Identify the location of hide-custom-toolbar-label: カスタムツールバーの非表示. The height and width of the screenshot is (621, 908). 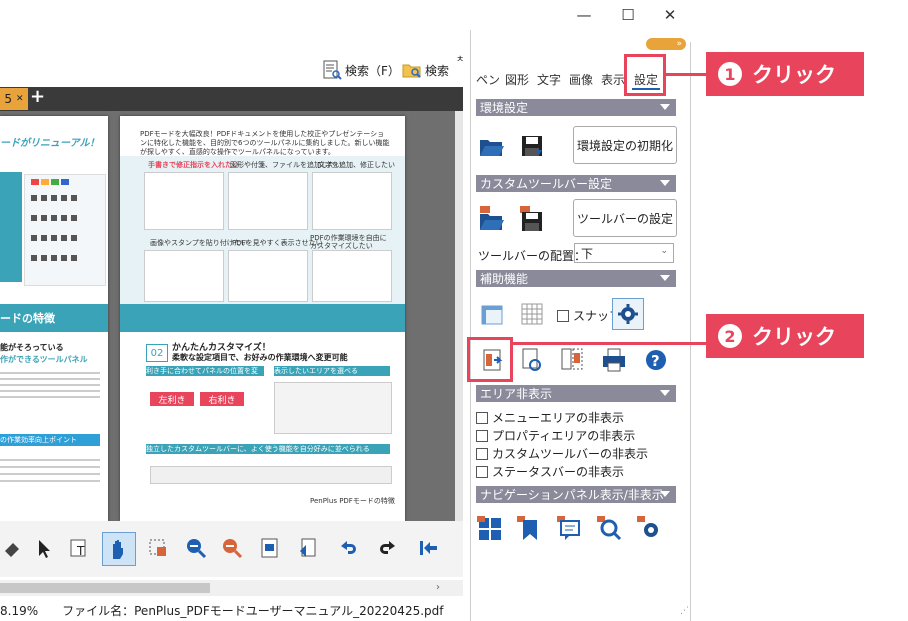
(570, 454).